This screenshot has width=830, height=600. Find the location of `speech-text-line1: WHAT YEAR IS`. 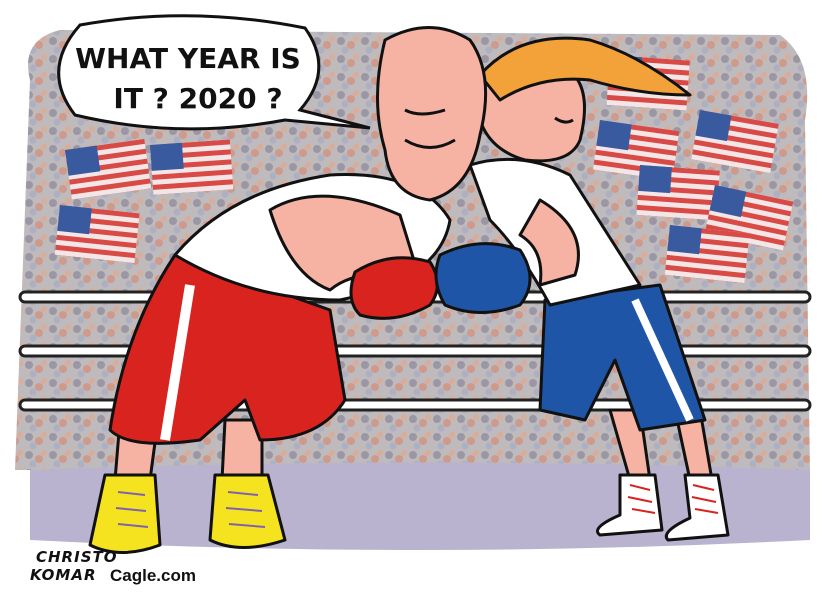

speech-text-line1: WHAT YEAR IS is located at coordinates (188, 58).